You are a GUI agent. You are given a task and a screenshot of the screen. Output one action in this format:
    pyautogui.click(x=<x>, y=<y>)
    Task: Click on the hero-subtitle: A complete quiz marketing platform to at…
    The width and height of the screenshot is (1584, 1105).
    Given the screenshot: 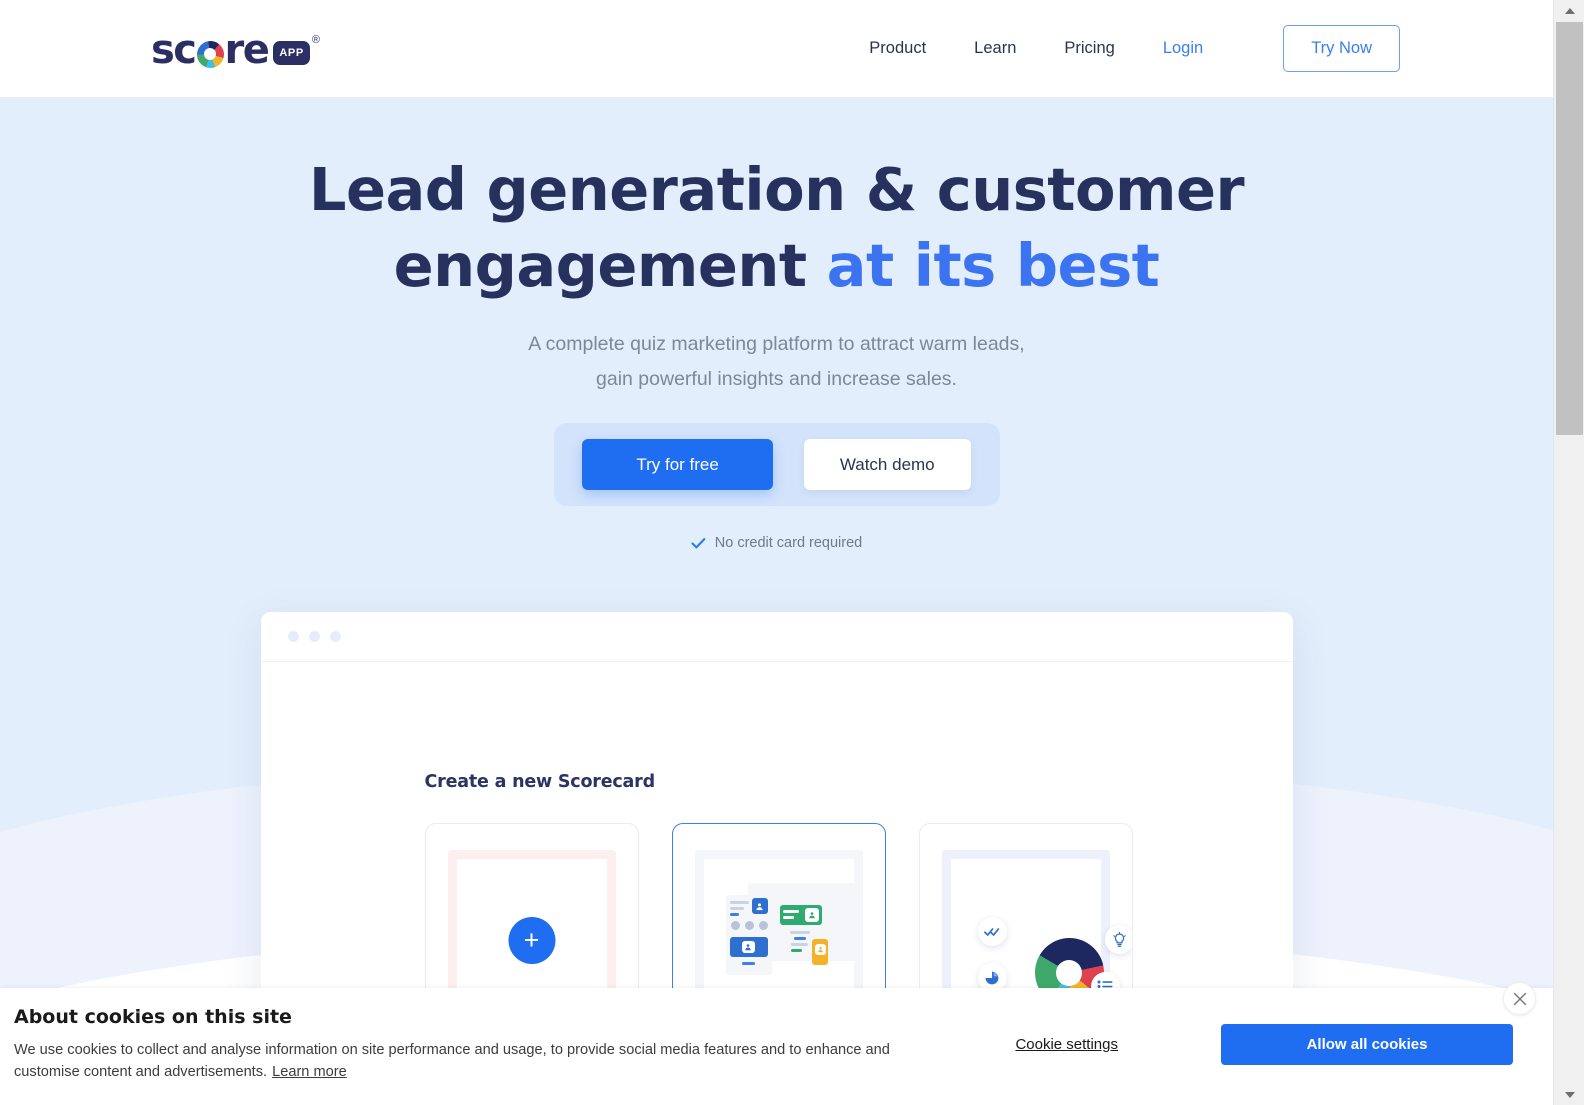 What is the action you would take?
    pyautogui.click(x=777, y=362)
    